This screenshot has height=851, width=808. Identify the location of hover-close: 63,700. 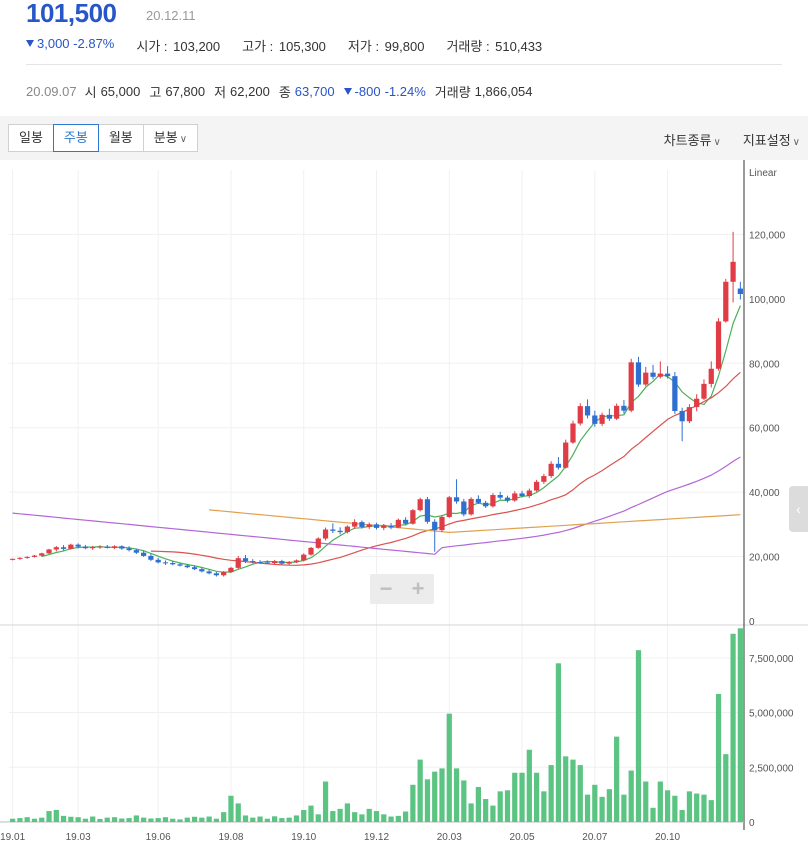
(314, 91).